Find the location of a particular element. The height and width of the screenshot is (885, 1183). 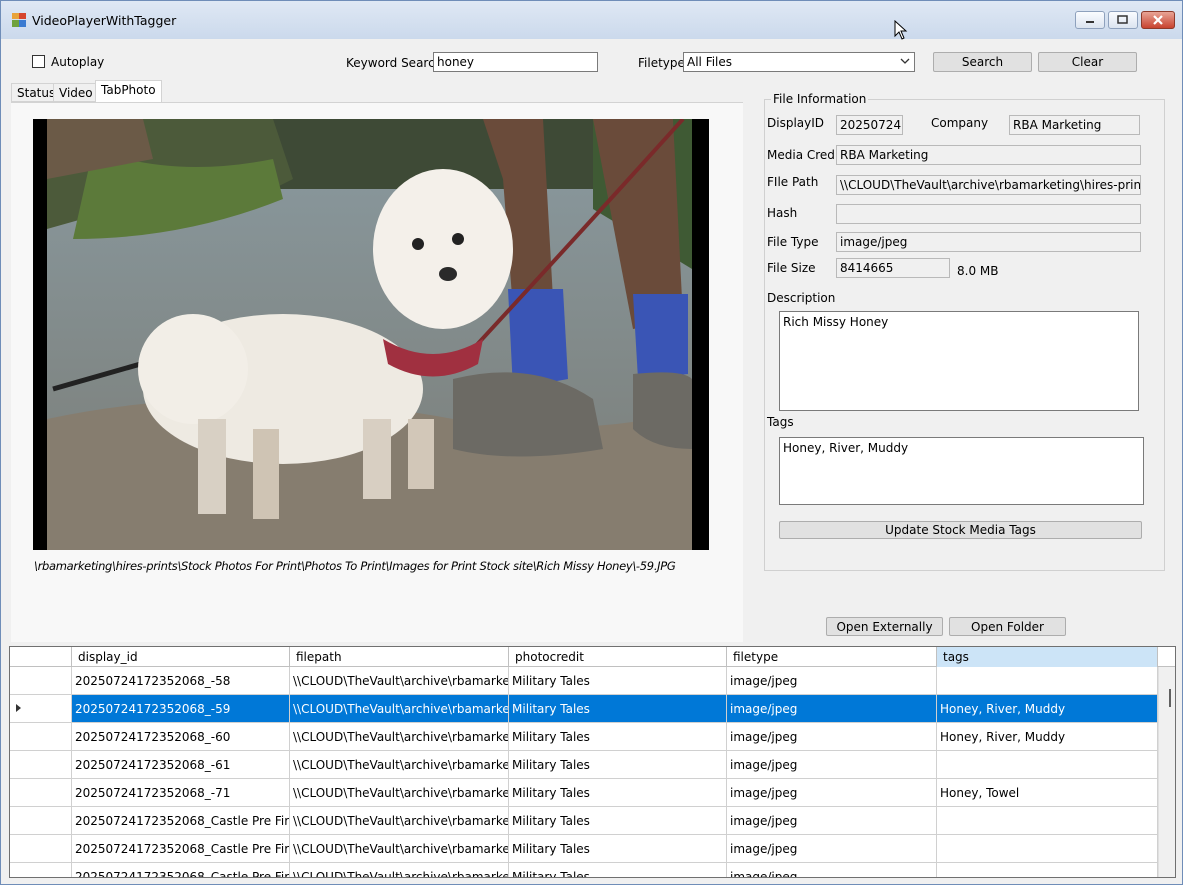

company-field: RBA Marketing is located at coordinates (1074, 125).